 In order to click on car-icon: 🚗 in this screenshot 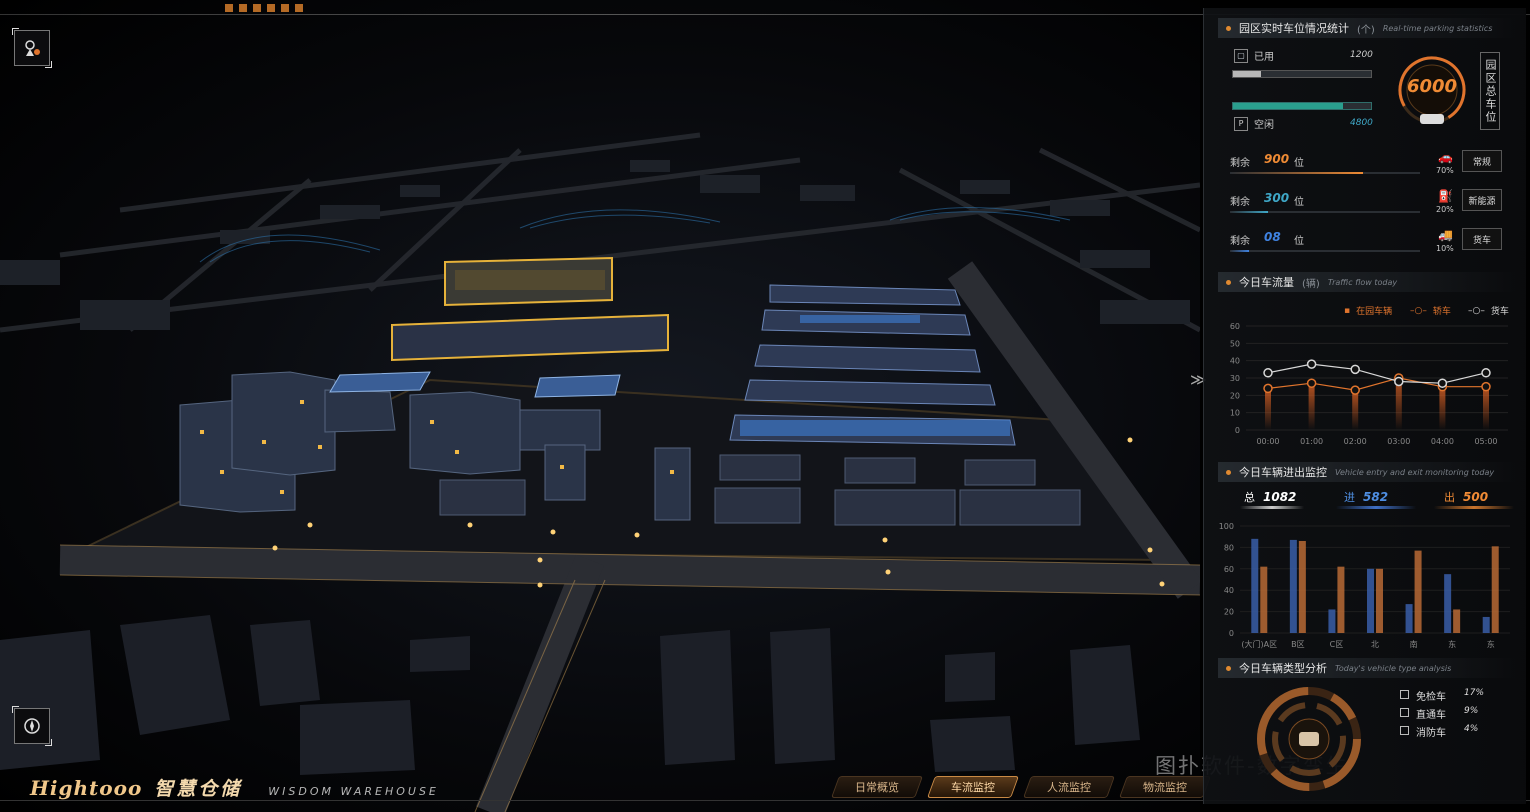, I will do `click(1445, 157)`.